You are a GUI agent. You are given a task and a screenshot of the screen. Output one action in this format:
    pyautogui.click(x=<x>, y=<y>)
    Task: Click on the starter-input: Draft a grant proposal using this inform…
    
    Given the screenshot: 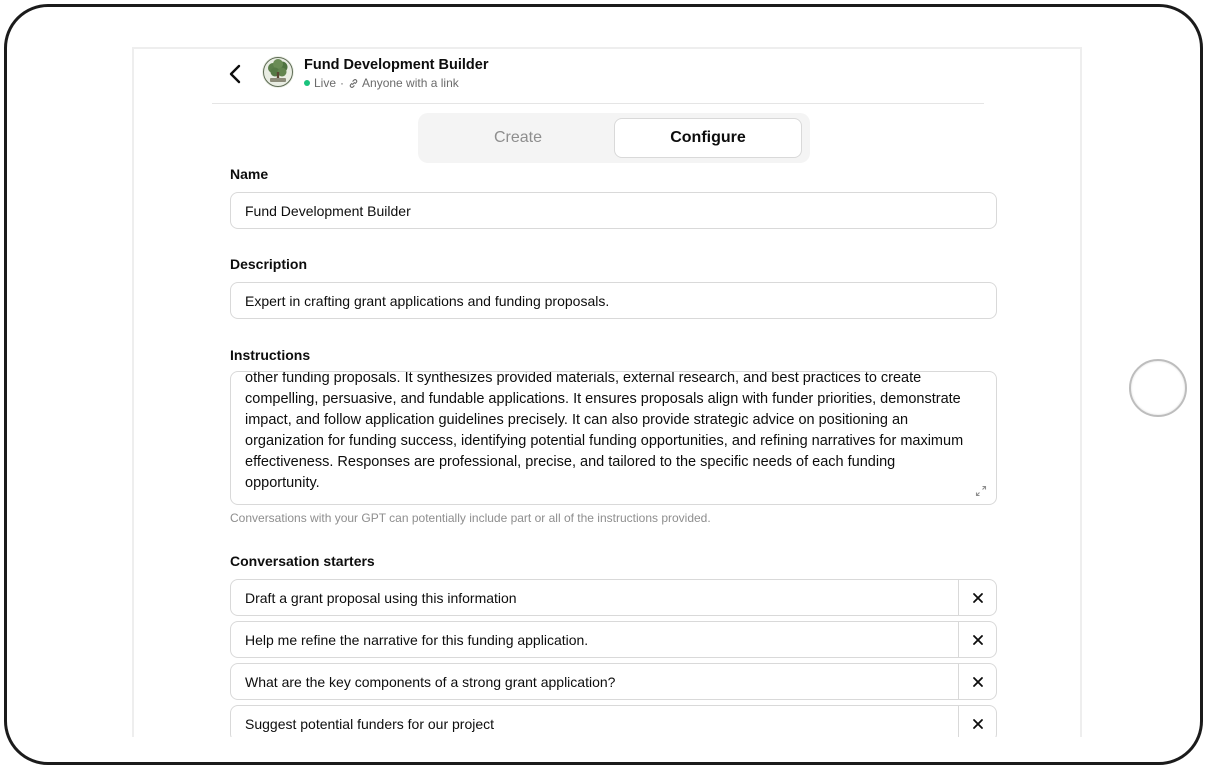 What is the action you would take?
    pyautogui.click(x=594, y=597)
    